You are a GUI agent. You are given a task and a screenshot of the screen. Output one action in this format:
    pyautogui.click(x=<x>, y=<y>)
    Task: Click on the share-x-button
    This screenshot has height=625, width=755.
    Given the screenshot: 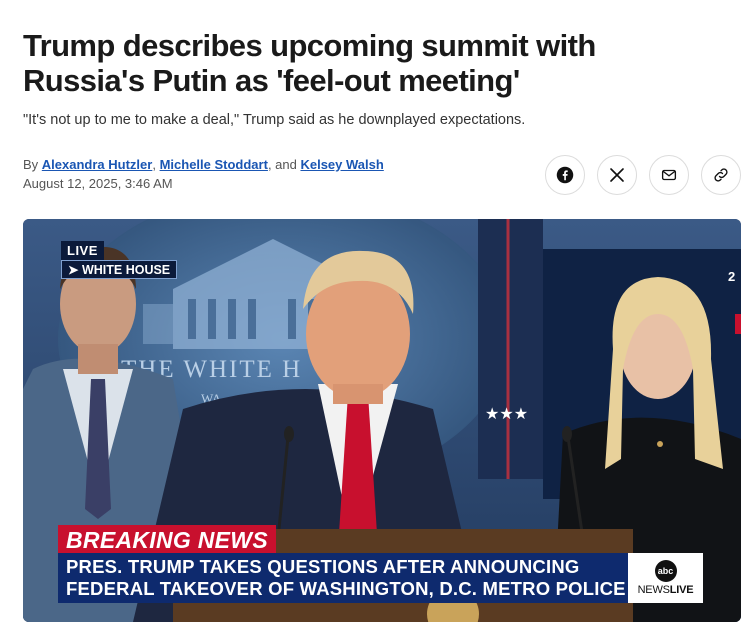 What is the action you would take?
    pyautogui.click(x=617, y=175)
    